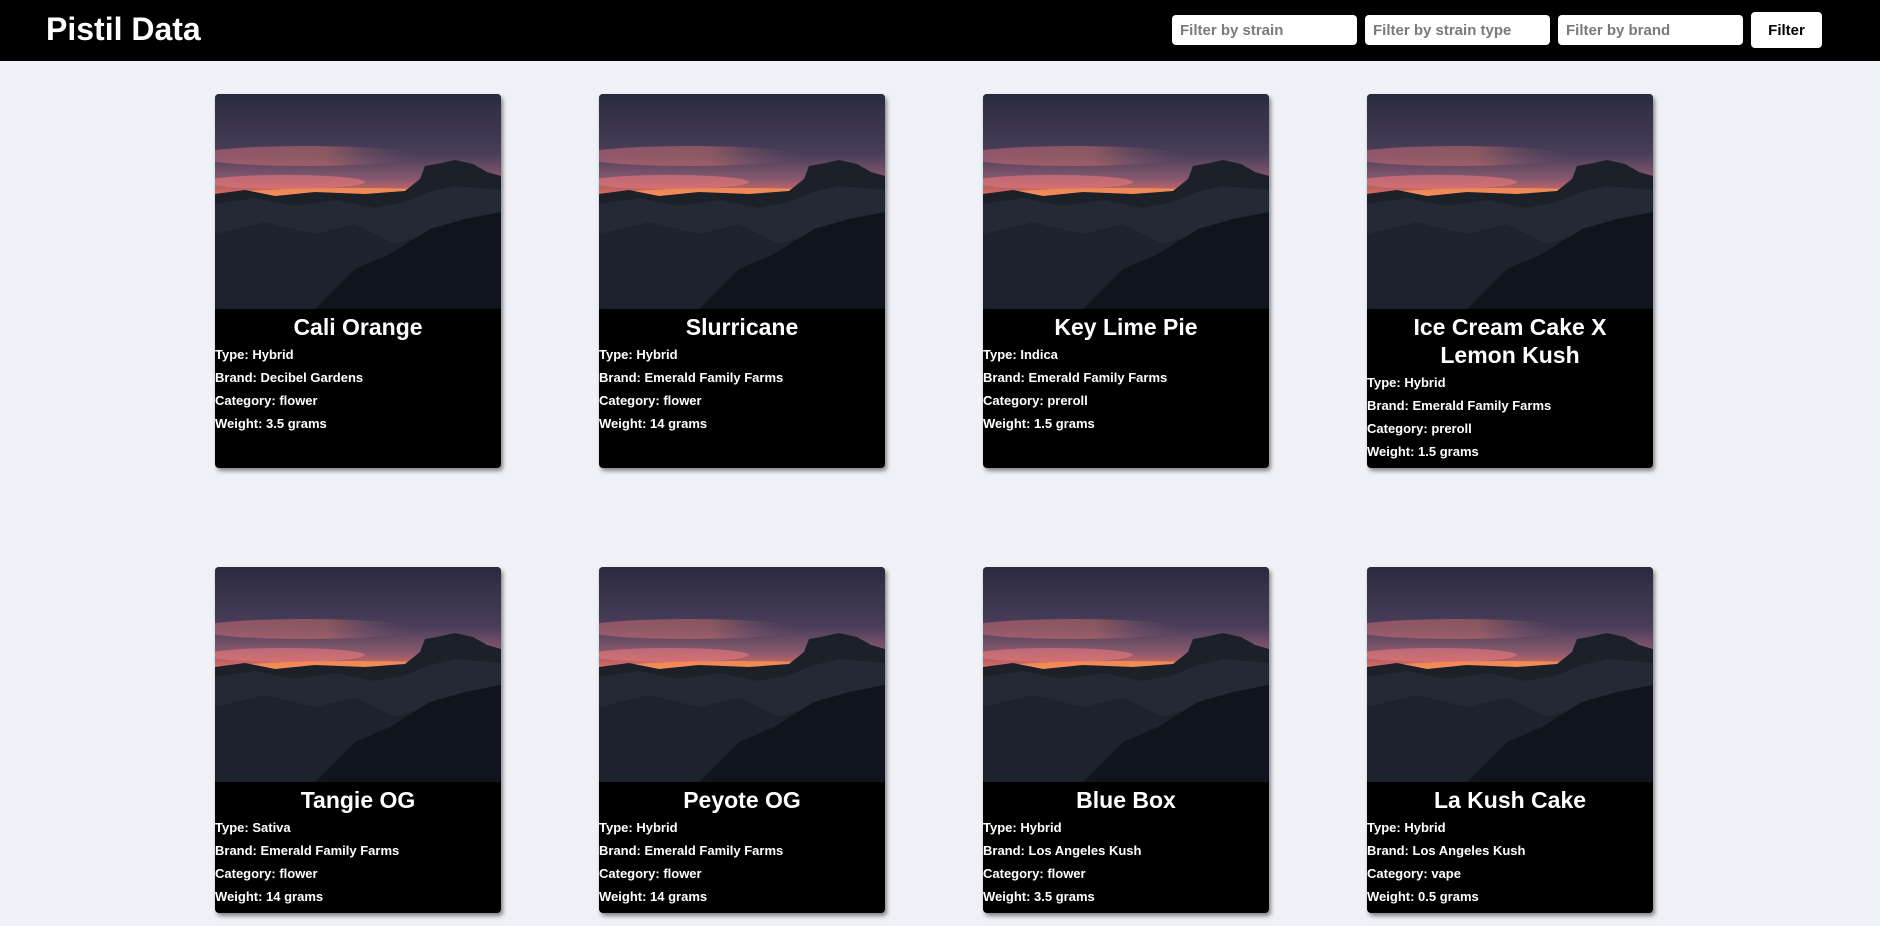 The image size is (1880, 926). I want to click on product-name: Key Lime Pie, so click(1126, 327).